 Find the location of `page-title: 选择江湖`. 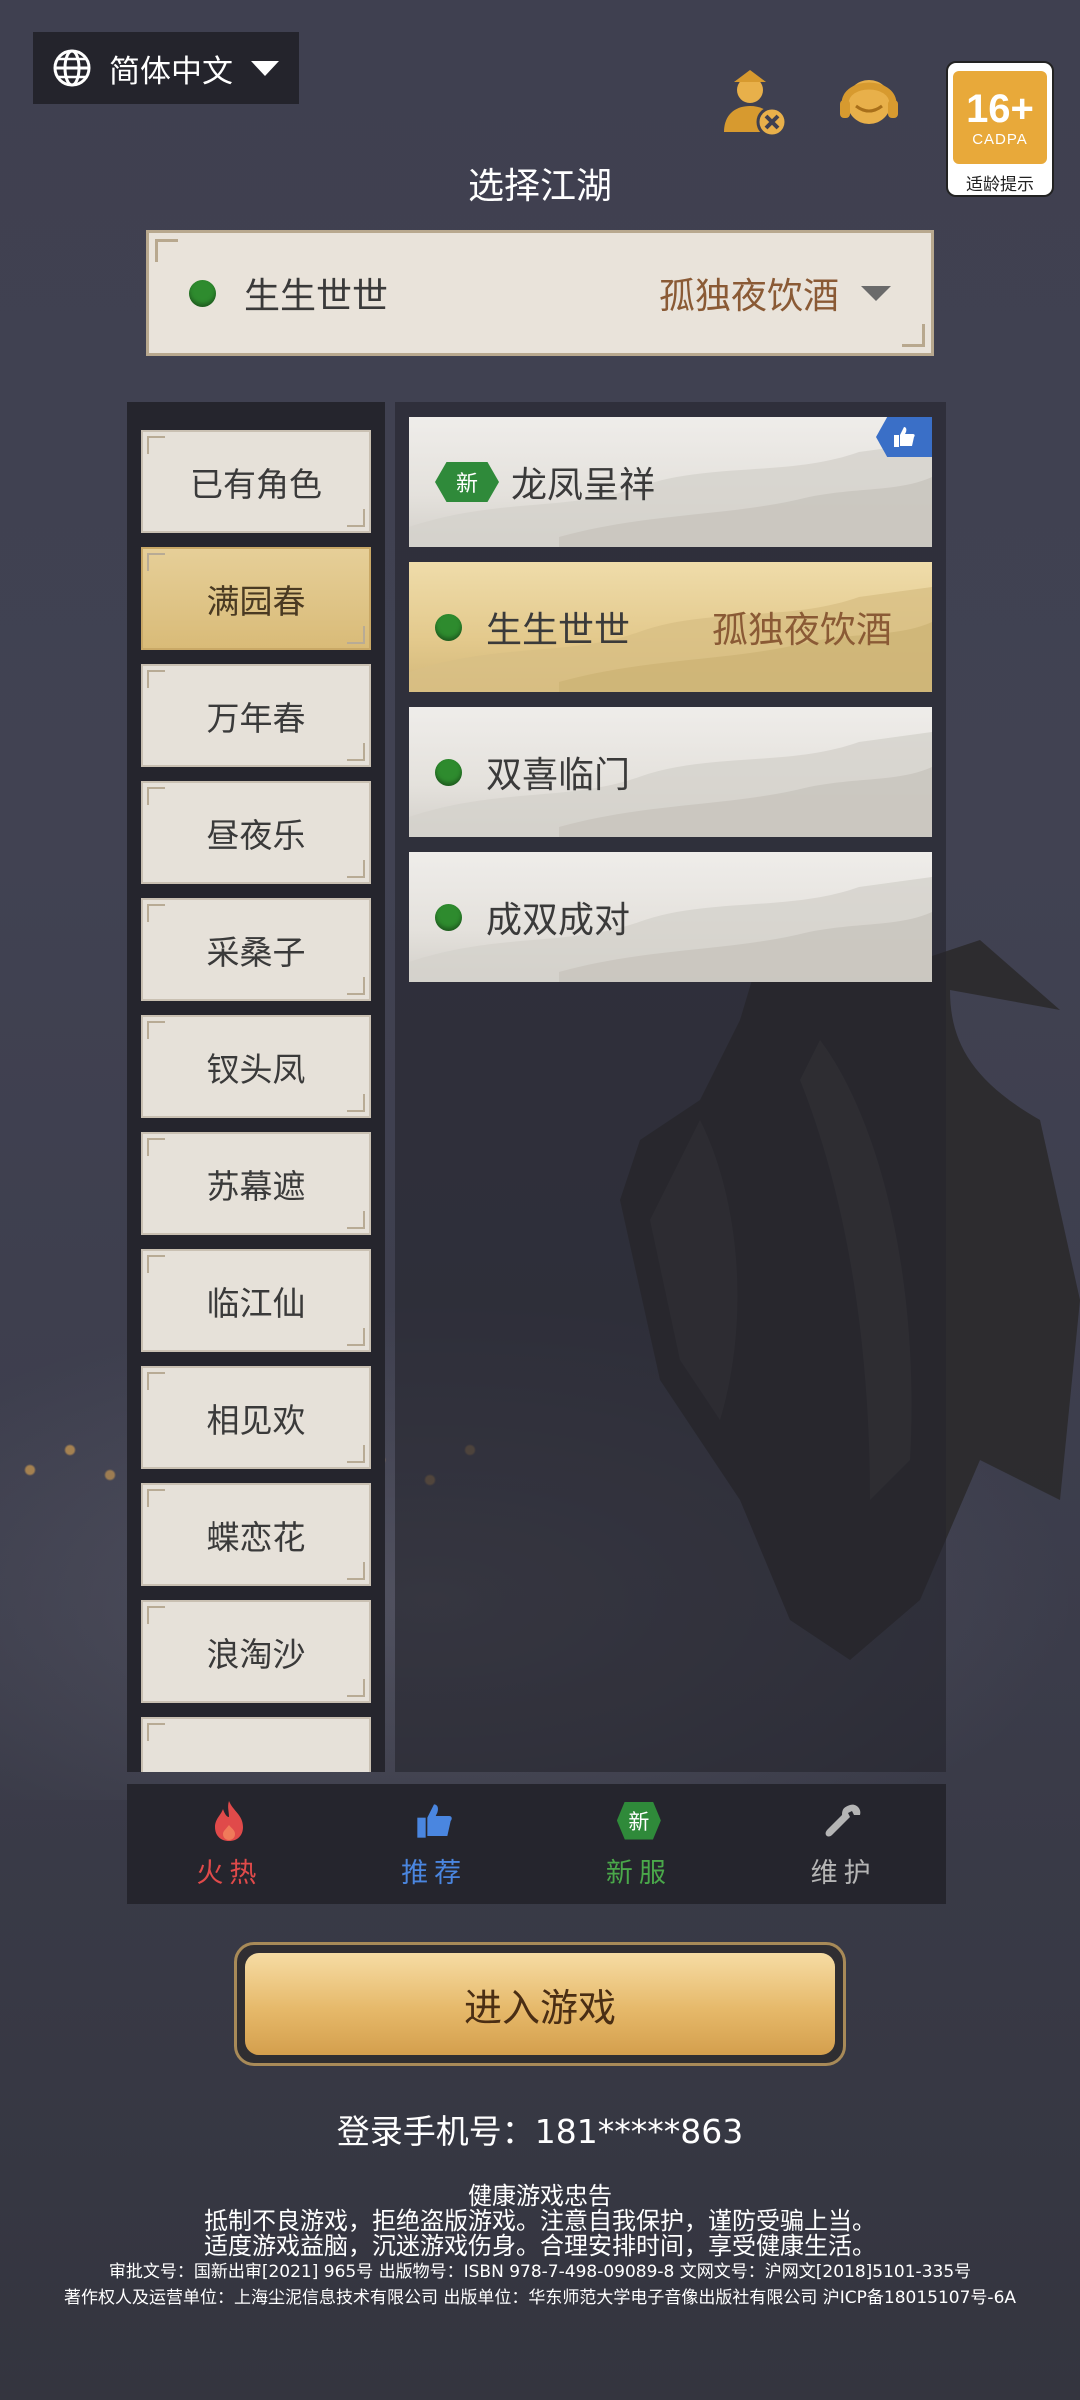

page-title: 选择江湖 is located at coordinates (539, 186).